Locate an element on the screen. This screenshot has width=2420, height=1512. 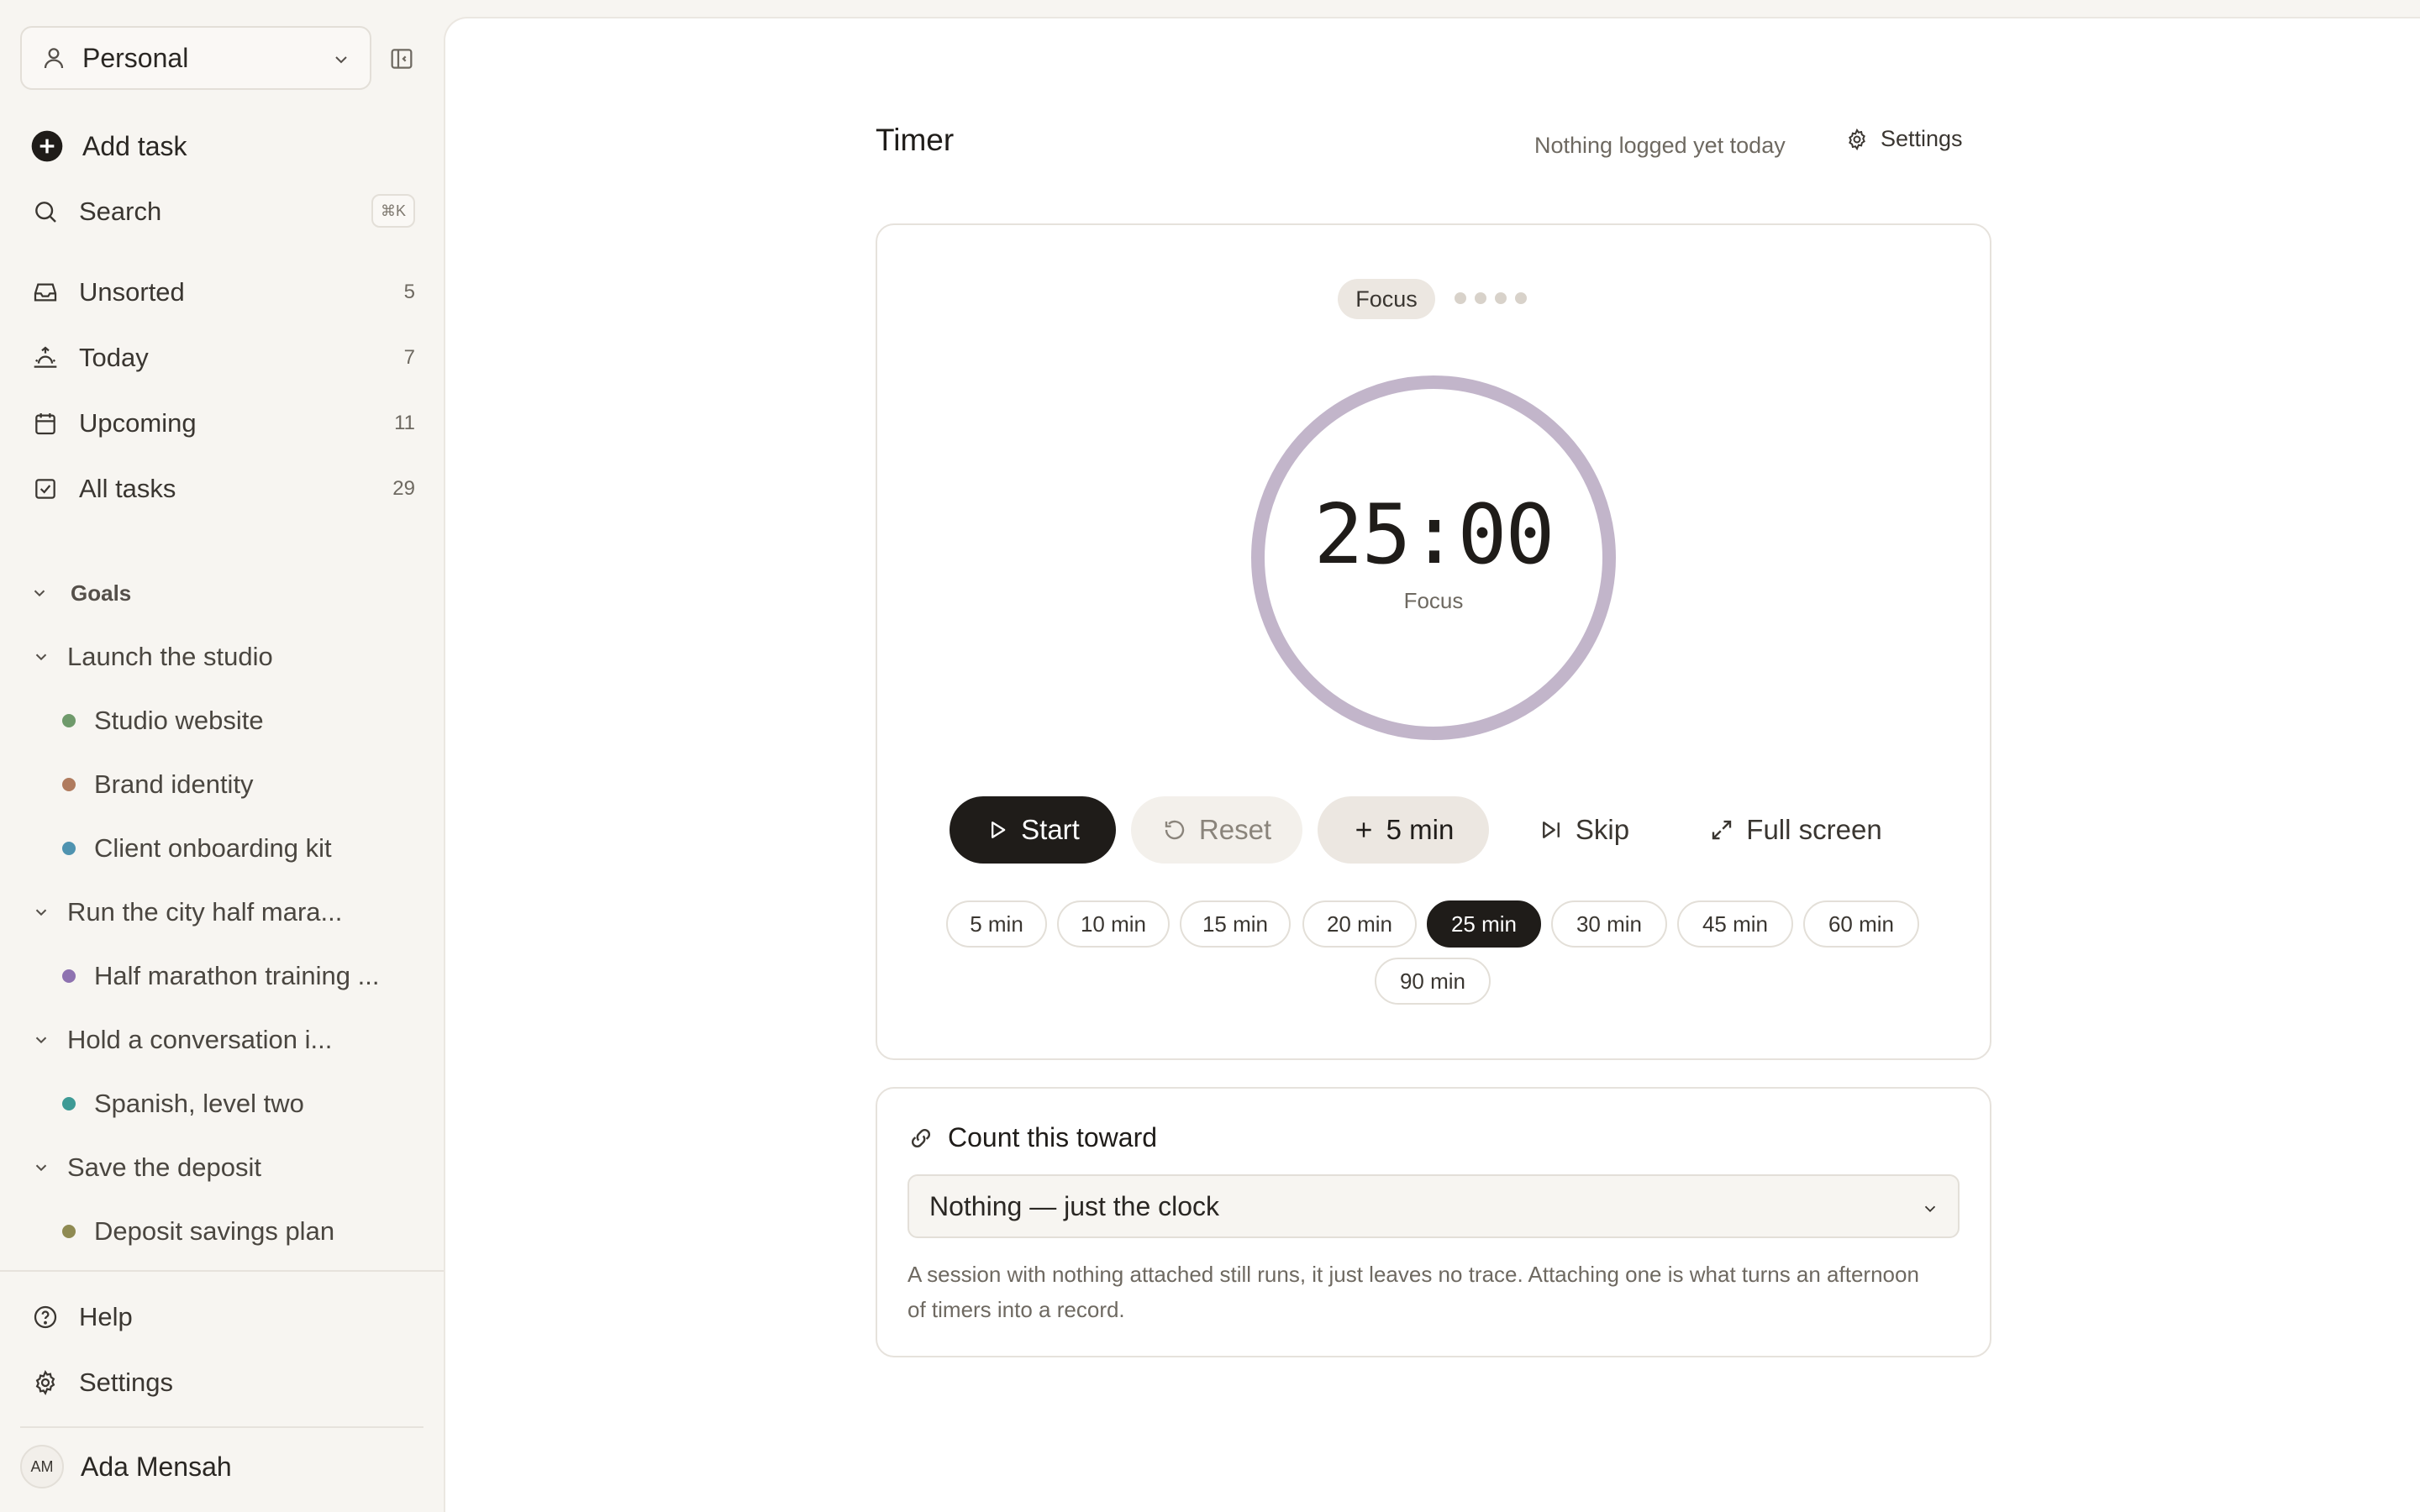
user-menu: AM Ada Mensah is located at coordinates (126, 1466).